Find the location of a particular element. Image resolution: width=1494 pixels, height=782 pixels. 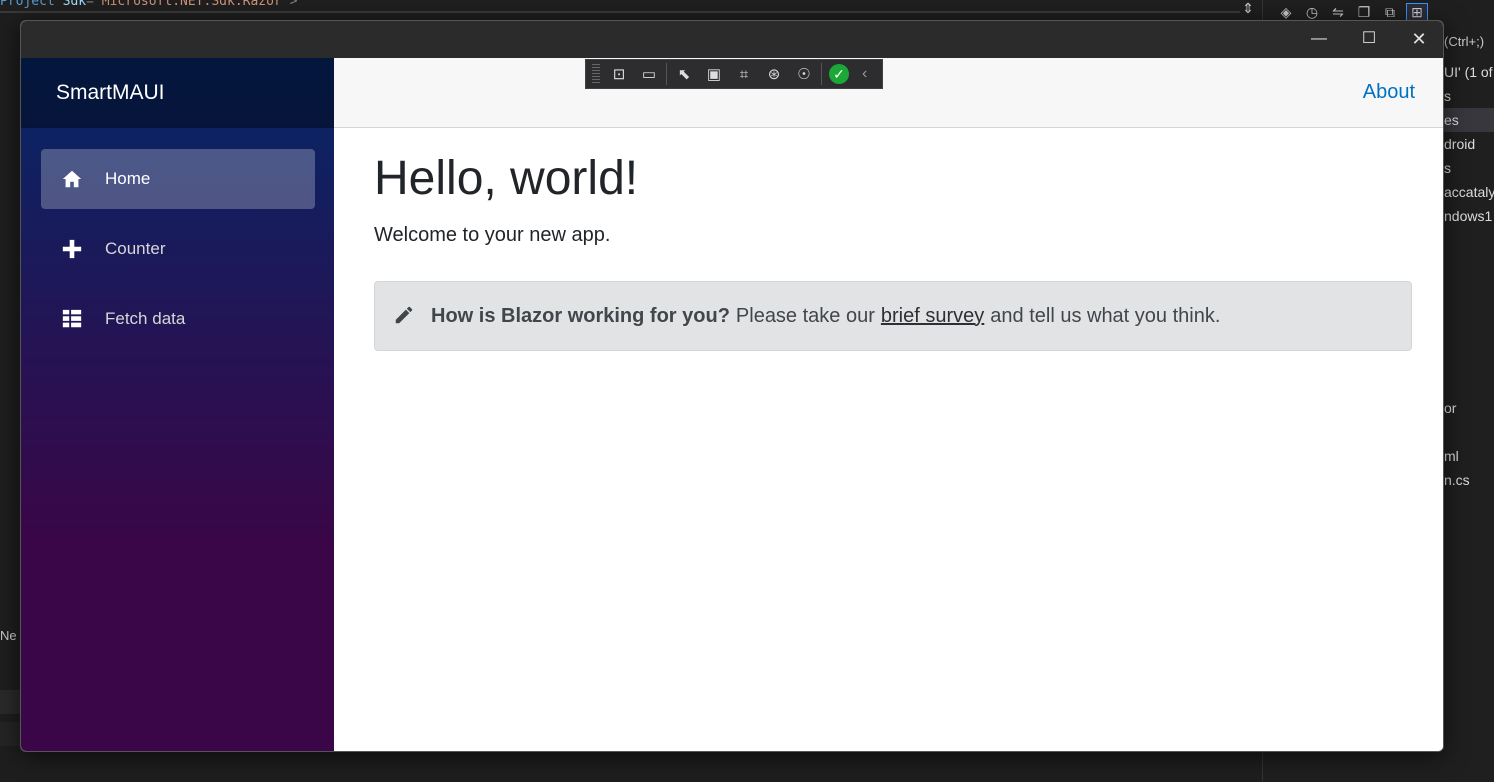

ide-bottom-label: Ne is located at coordinates (8, 635).